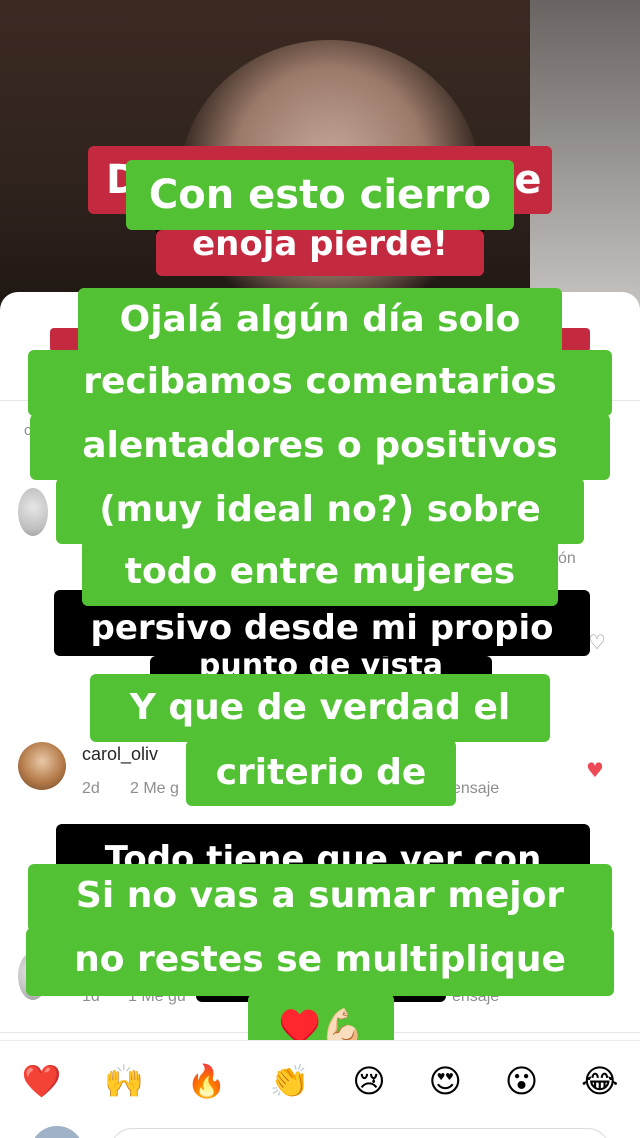 The width and height of the screenshot is (640, 1138). I want to click on story-text-box-4: criterio de, so click(321, 773).